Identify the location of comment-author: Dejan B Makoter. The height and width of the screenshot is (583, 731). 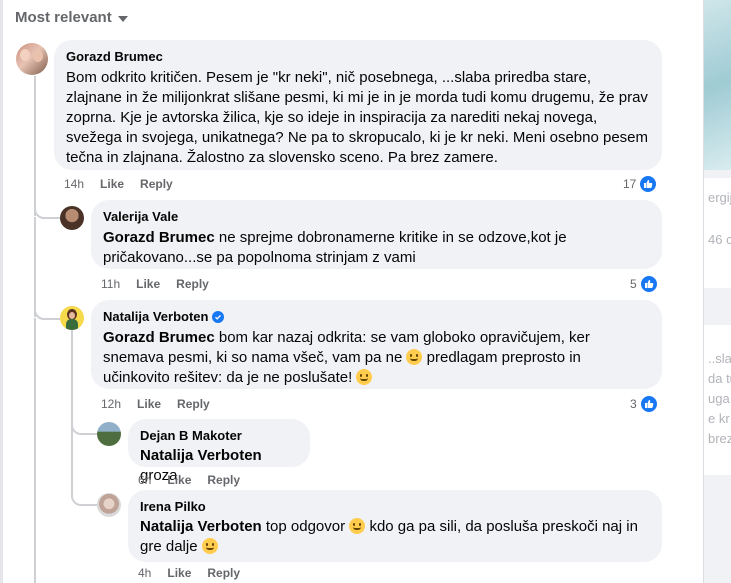
(219, 435).